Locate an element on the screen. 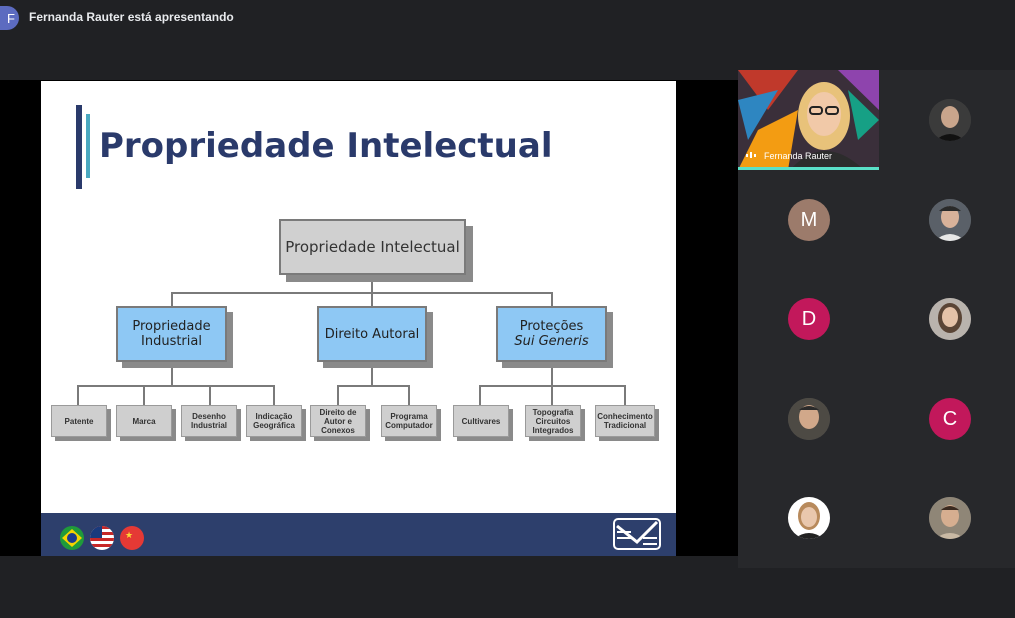 Image resolution: width=1015 pixels, height=618 pixels. node-conhecimento-tradicional: Conhecimento Tradicional is located at coordinates (625, 421).